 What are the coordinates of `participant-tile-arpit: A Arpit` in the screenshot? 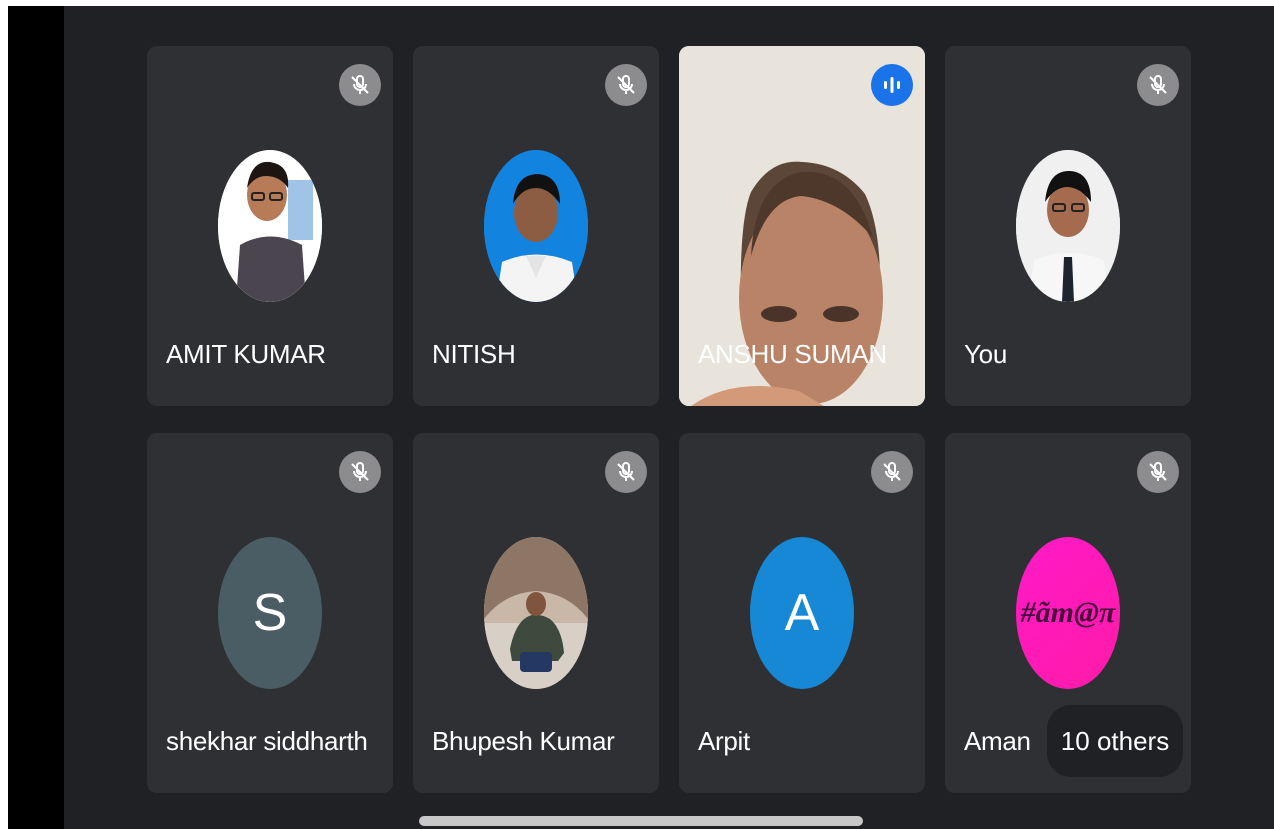 It's located at (802, 613).